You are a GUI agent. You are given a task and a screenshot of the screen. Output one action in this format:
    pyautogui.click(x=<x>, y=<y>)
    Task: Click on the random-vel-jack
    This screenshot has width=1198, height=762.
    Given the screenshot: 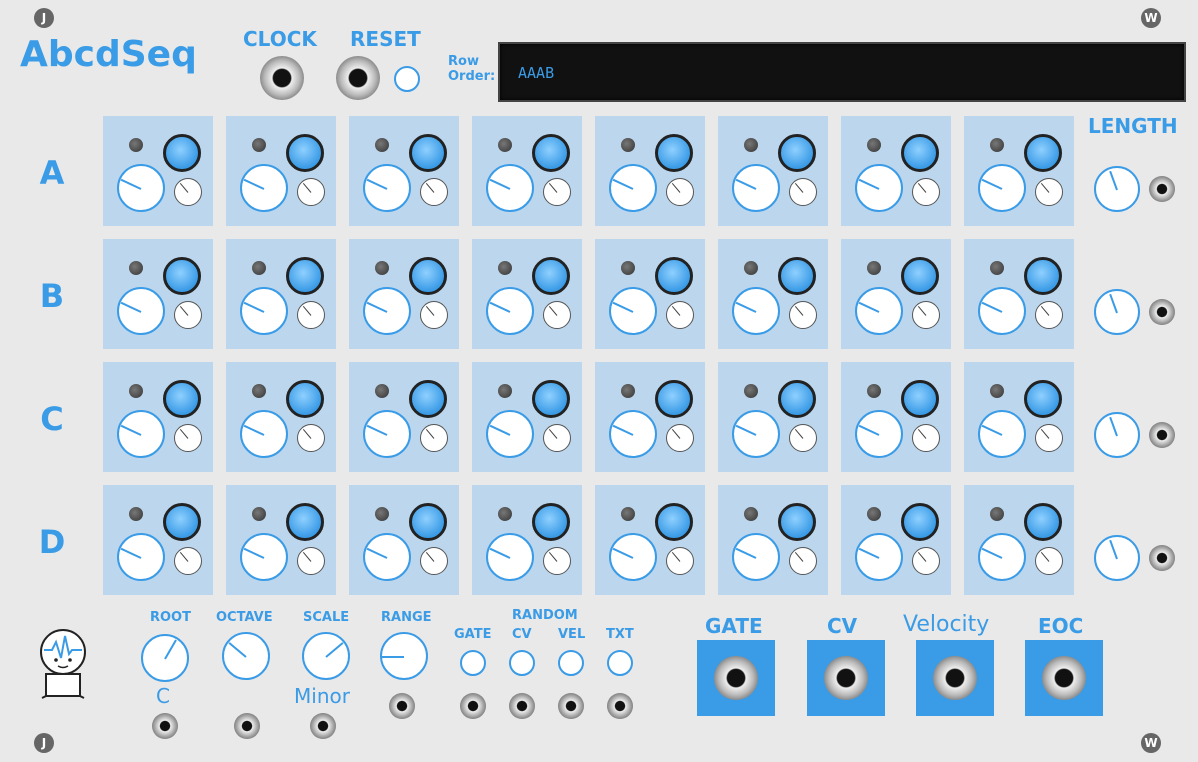 What is the action you would take?
    pyautogui.click(x=571, y=706)
    